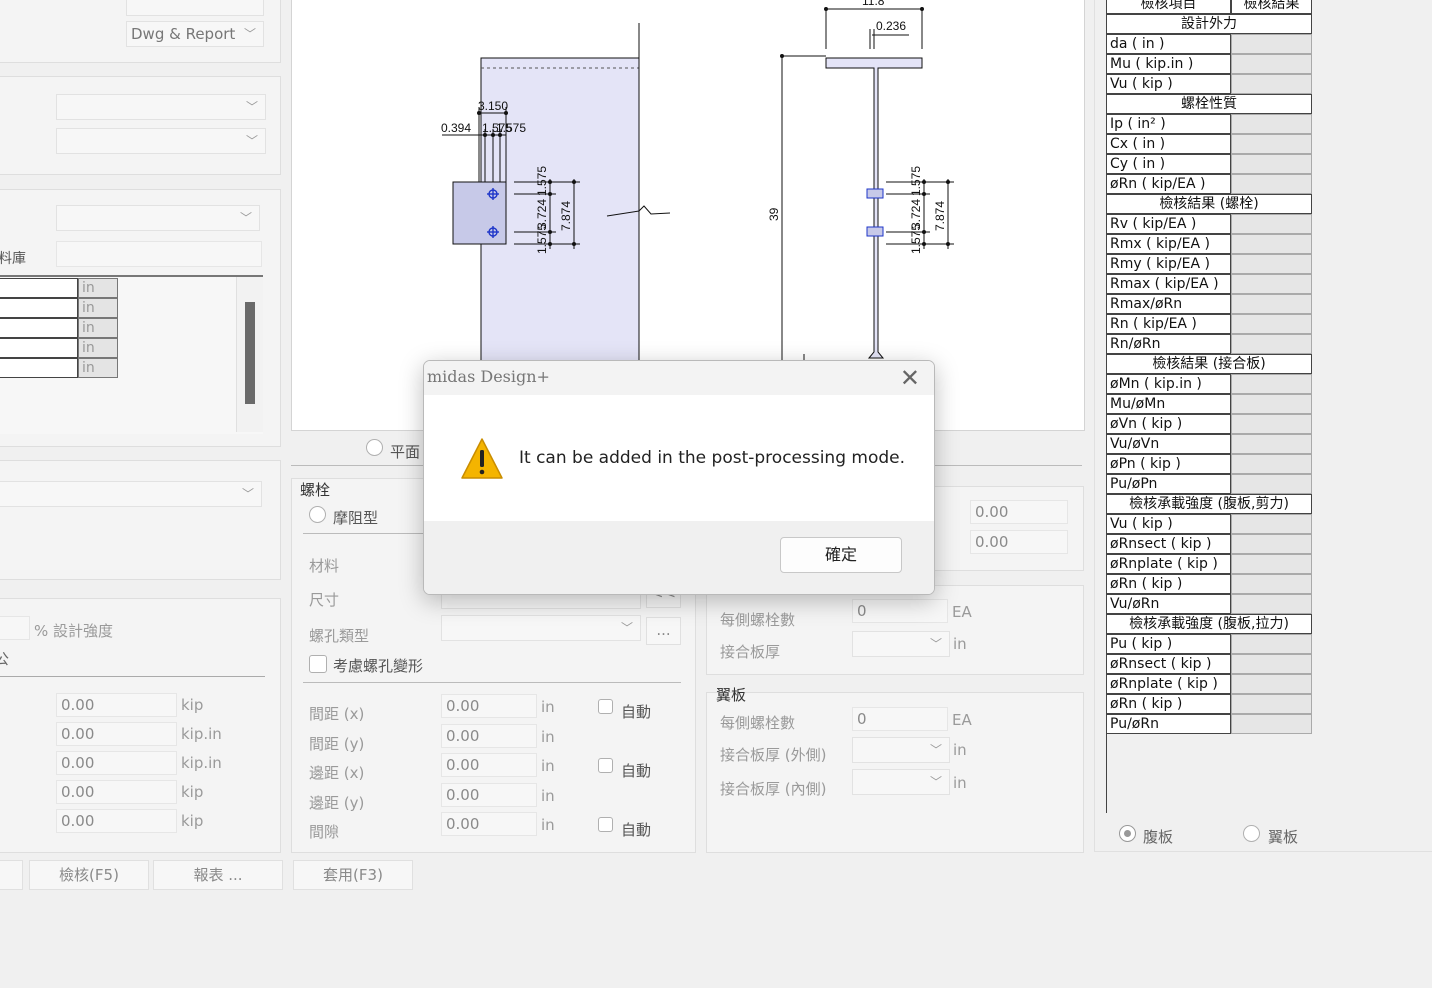 The width and height of the screenshot is (1432, 988). What do you see at coordinates (541, 628) in the screenshot?
I see `hole-type-combo: ﹀` at bounding box center [541, 628].